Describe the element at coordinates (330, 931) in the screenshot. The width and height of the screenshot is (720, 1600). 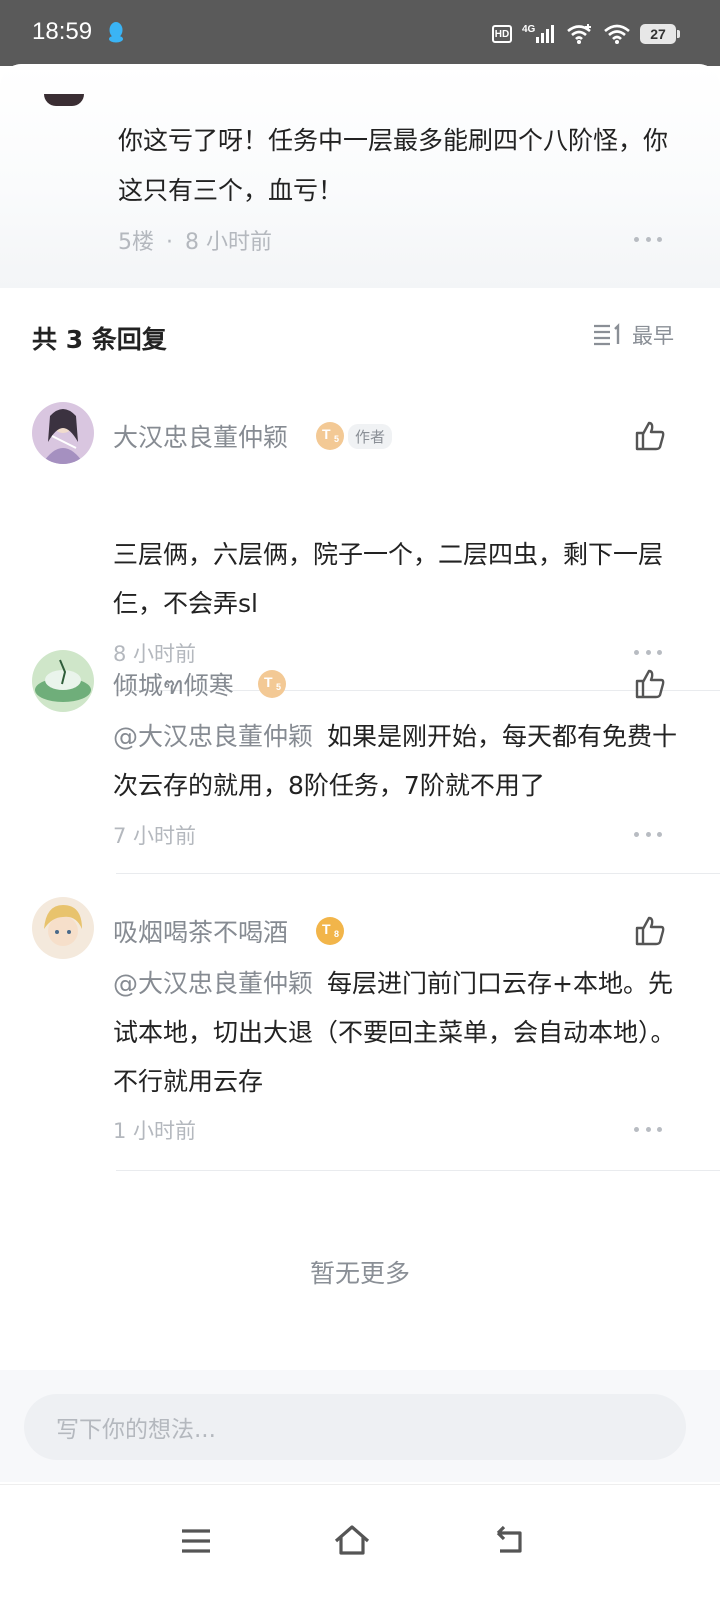
I see `level-badge-icon: T8` at that location.